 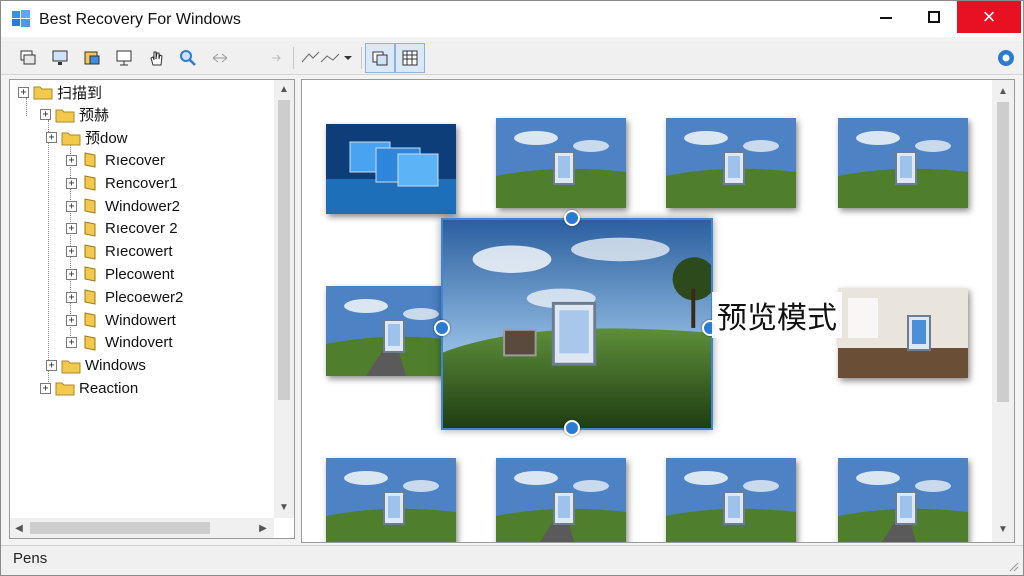 What do you see at coordinates (92, 58) in the screenshot?
I see `drive-button` at bounding box center [92, 58].